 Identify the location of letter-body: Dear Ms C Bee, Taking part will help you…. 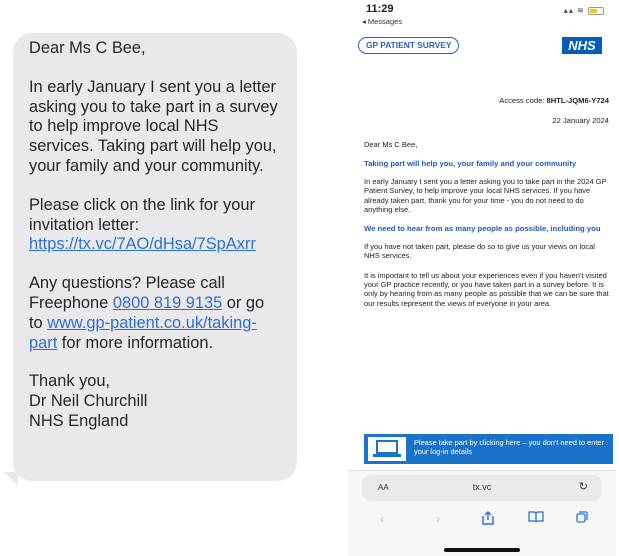
(487, 229).